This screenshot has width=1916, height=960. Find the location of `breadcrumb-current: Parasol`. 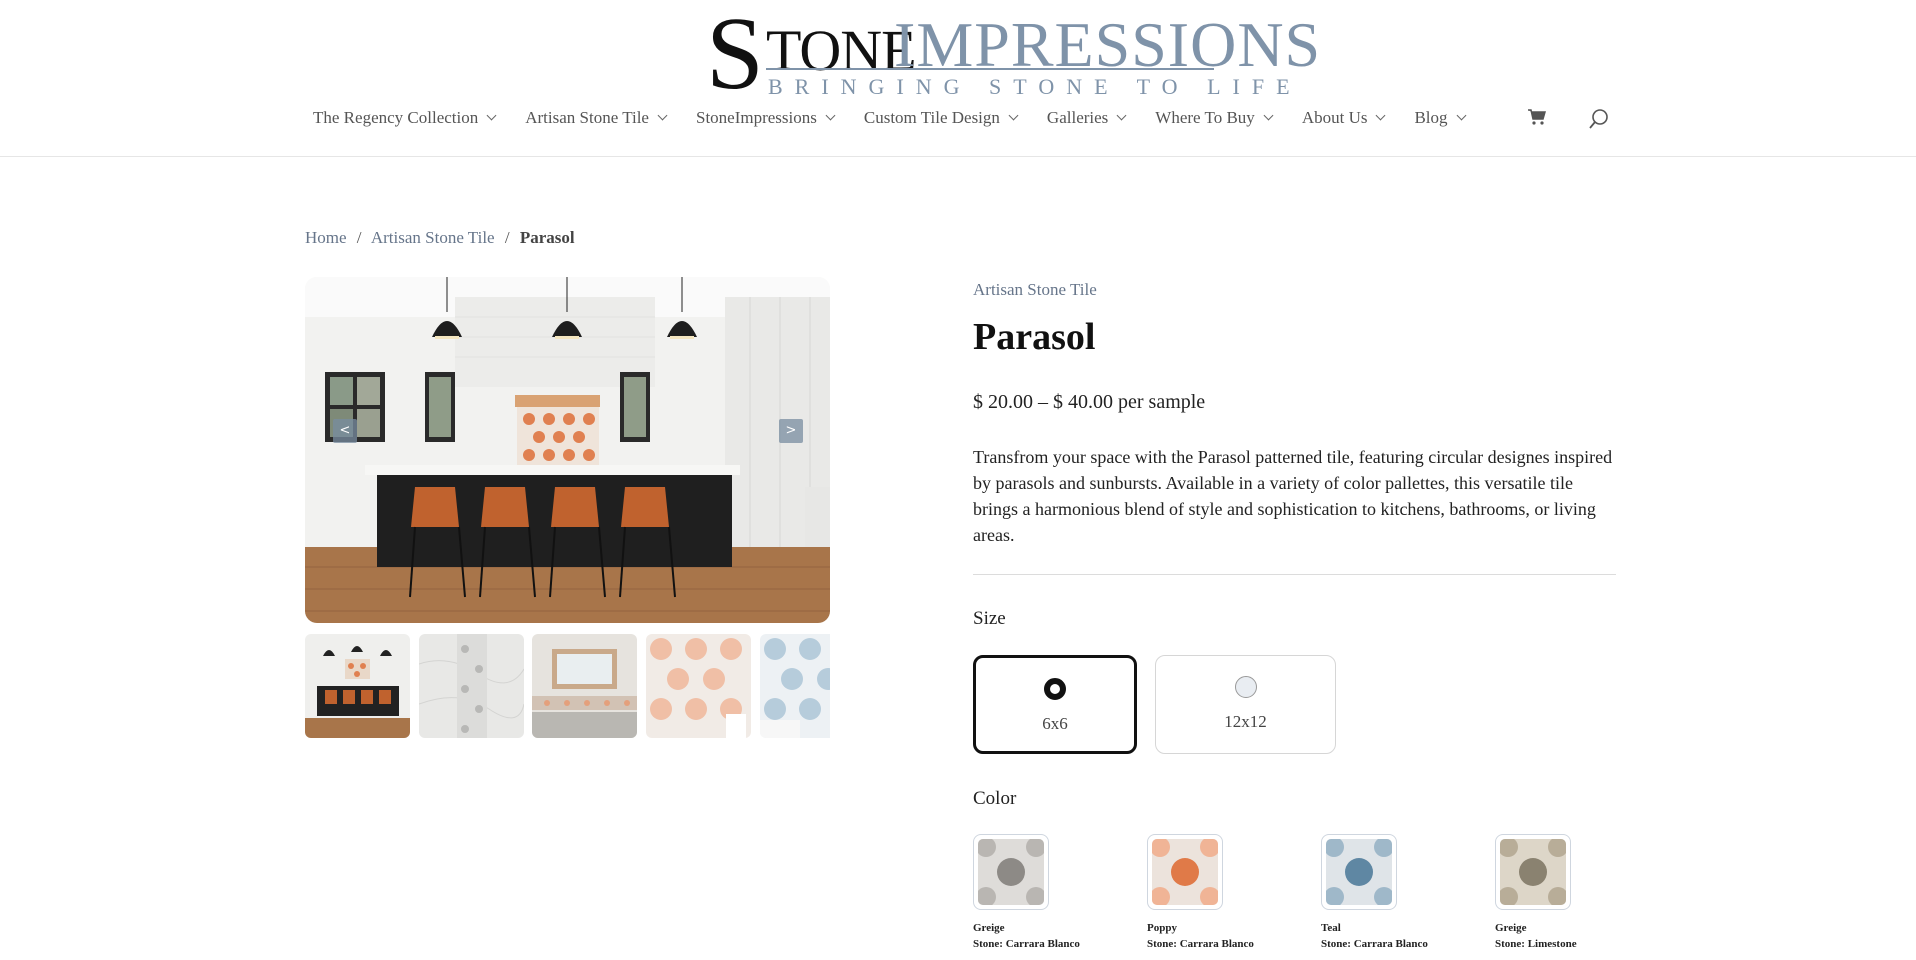

breadcrumb-current: Parasol is located at coordinates (547, 237).